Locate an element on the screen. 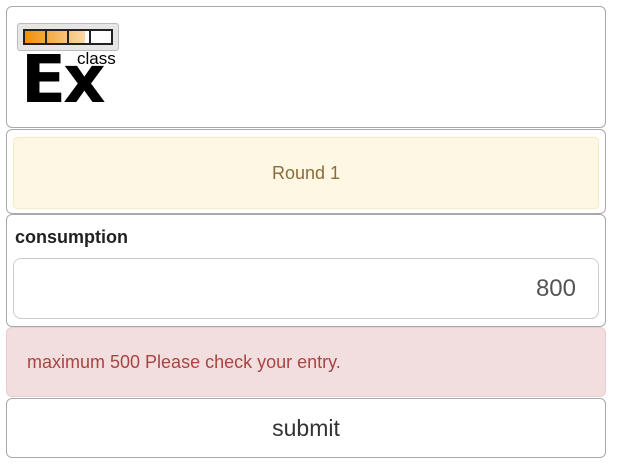 This screenshot has height=472, width=617. consumption-label: consumption is located at coordinates (71, 237).